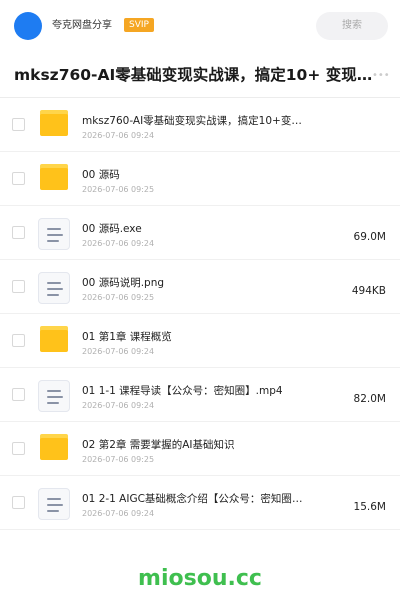  Describe the element at coordinates (369, 507) in the screenshot. I see `file-size: 15.6M` at that location.